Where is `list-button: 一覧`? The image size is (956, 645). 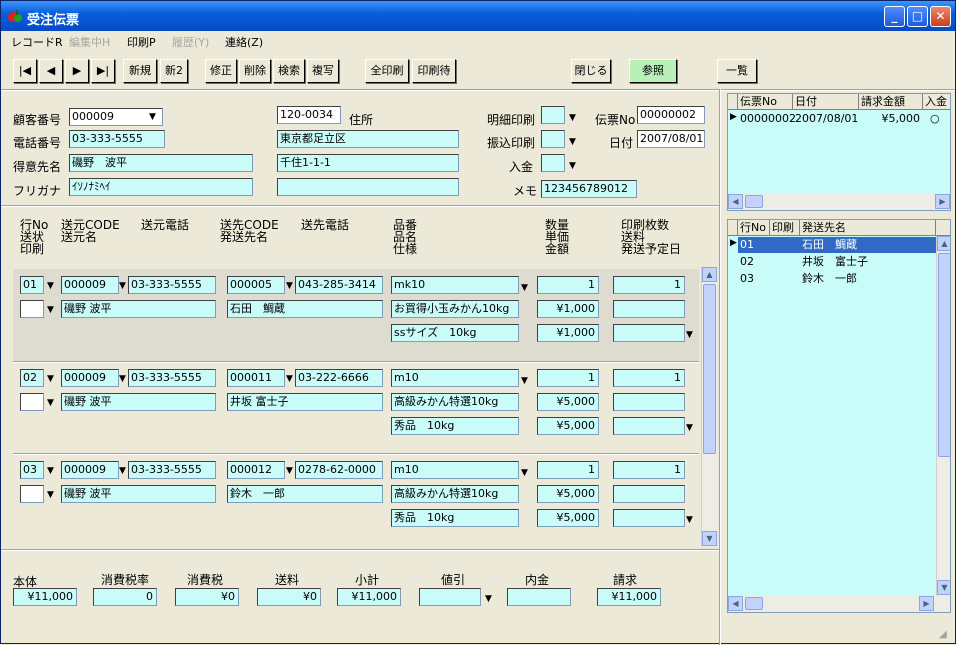 list-button: 一覧 is located at coordinates (737, 71).